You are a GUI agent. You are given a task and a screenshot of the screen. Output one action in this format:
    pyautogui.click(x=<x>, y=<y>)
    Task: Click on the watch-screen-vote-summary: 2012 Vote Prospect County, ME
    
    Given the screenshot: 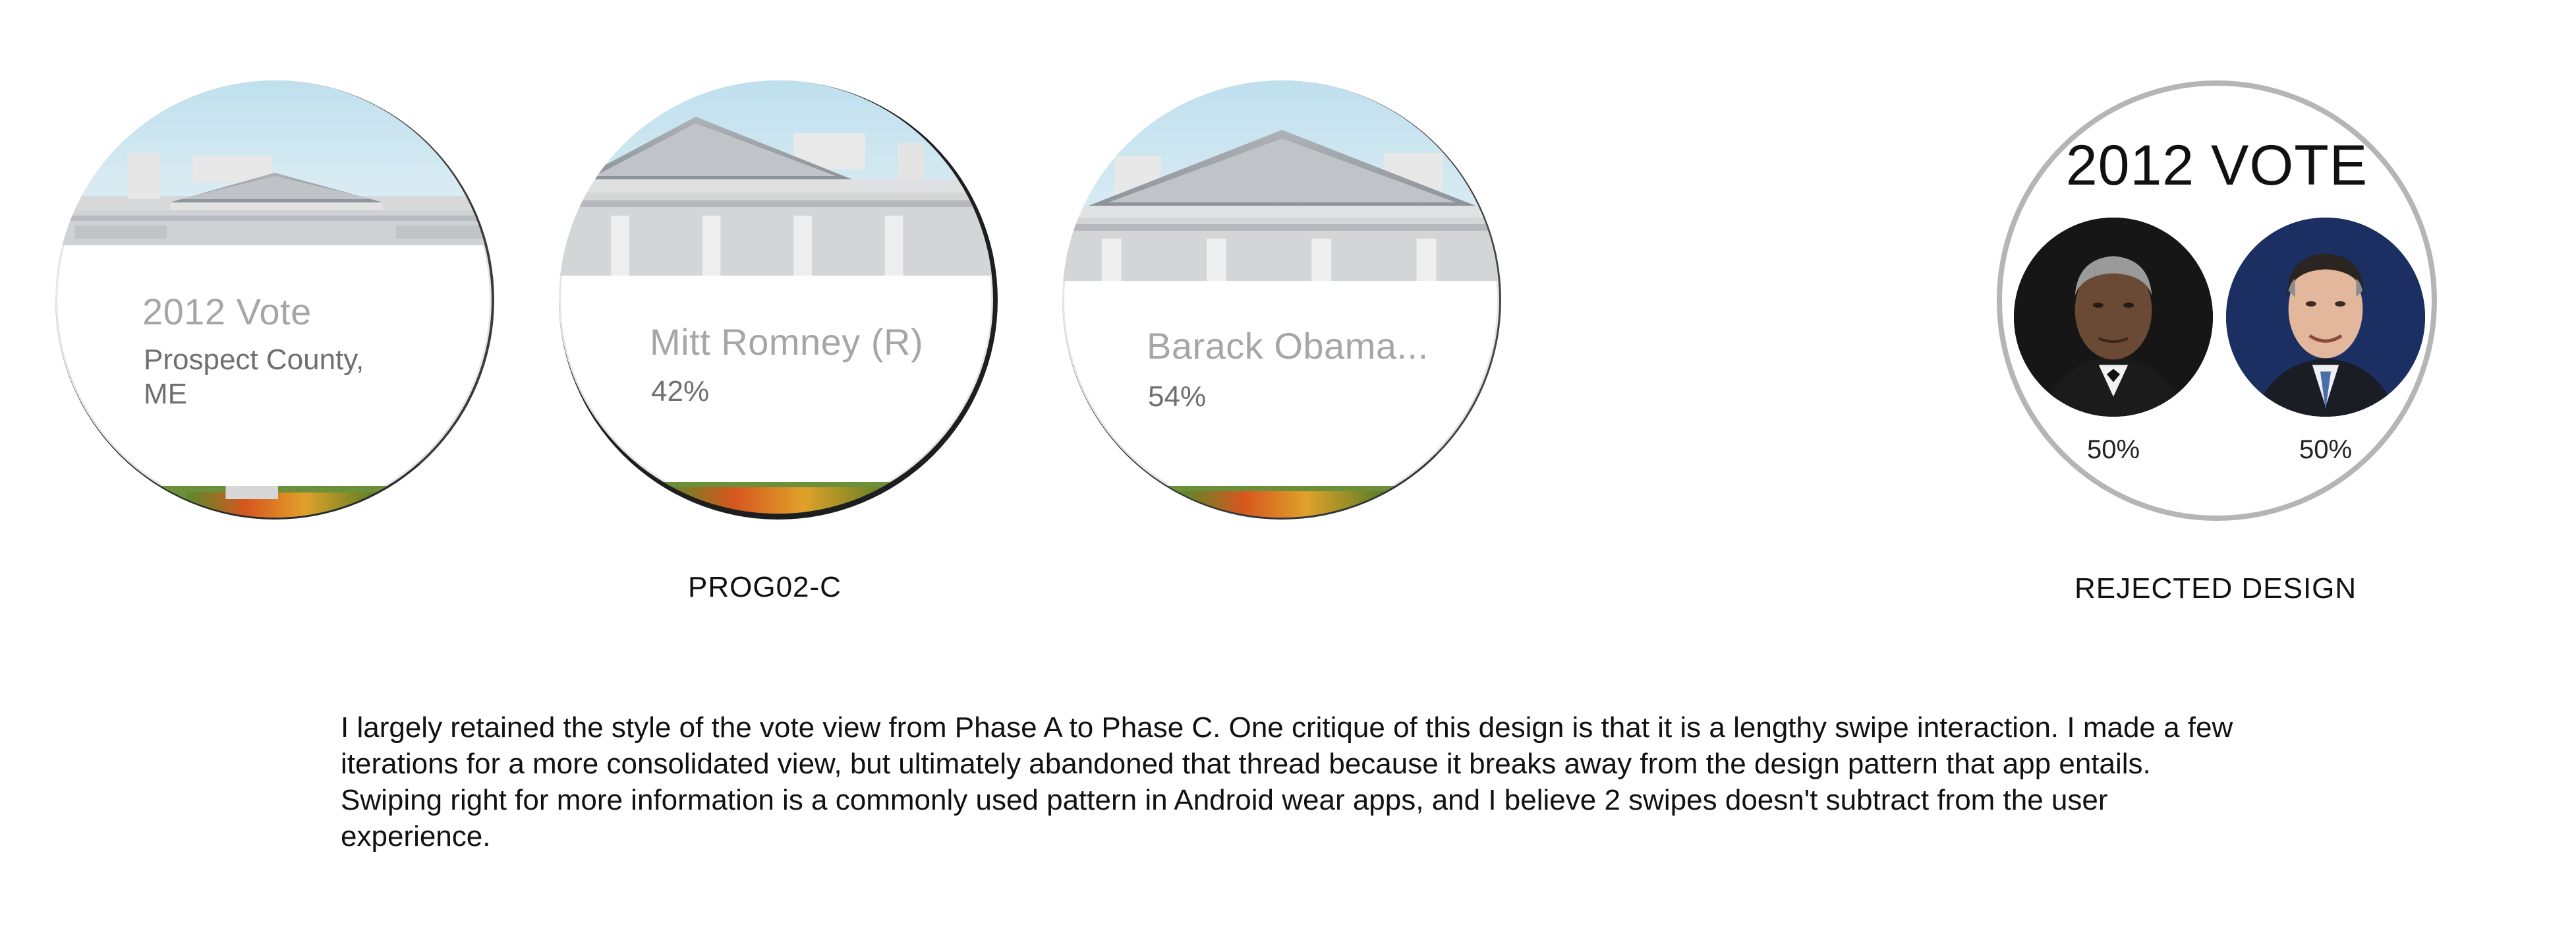 What is the action you would take?
    pyautogui.click(x=275, y=300)
    